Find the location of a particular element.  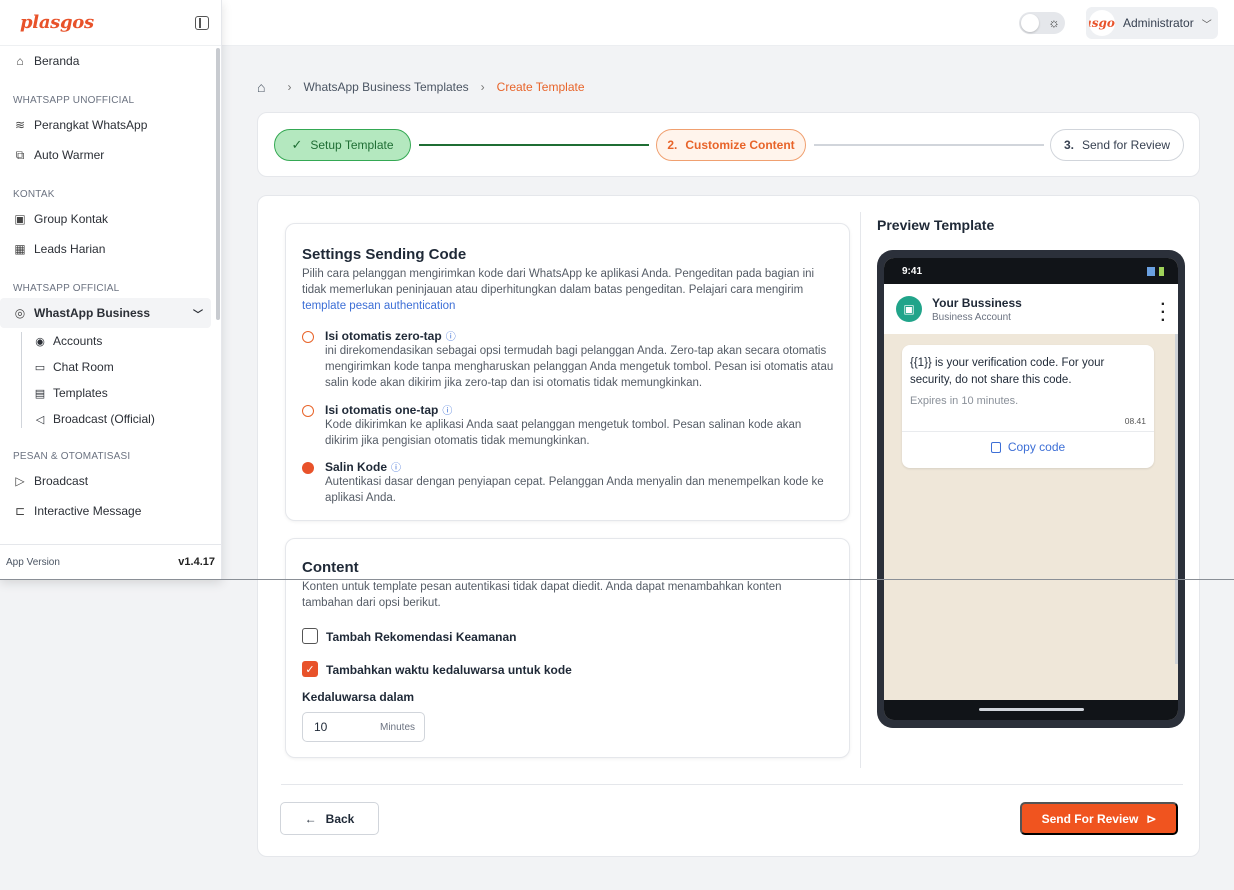

step-2-label: Customize Content is located at coordinates (740, 145).